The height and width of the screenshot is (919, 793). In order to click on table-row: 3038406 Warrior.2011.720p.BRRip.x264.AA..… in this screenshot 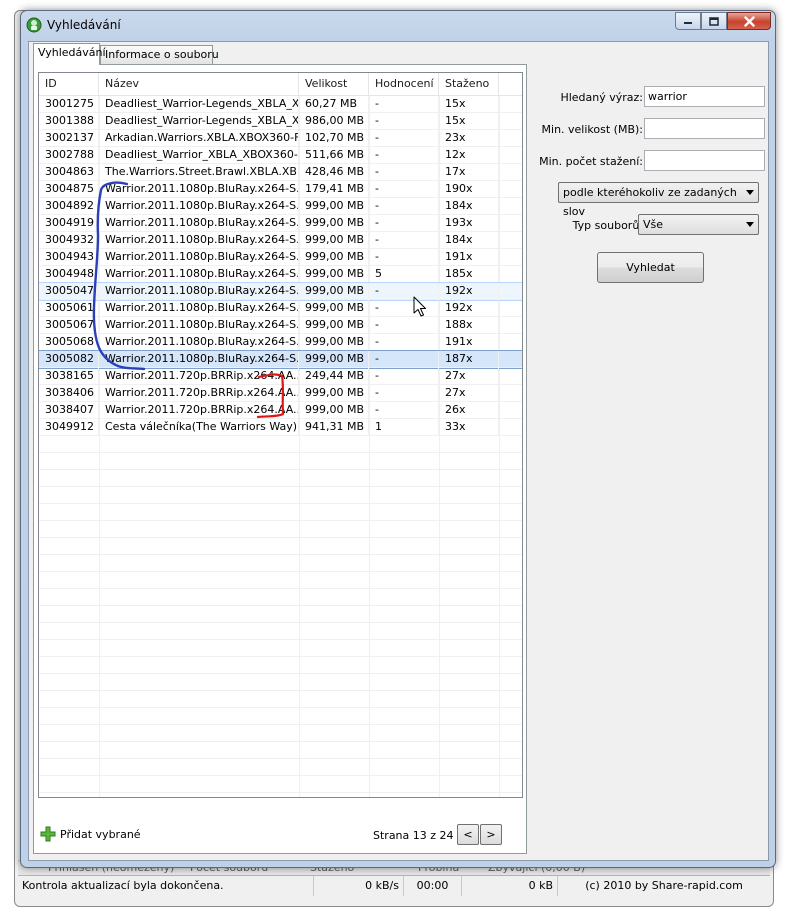, I will do `click(280, 393)`.